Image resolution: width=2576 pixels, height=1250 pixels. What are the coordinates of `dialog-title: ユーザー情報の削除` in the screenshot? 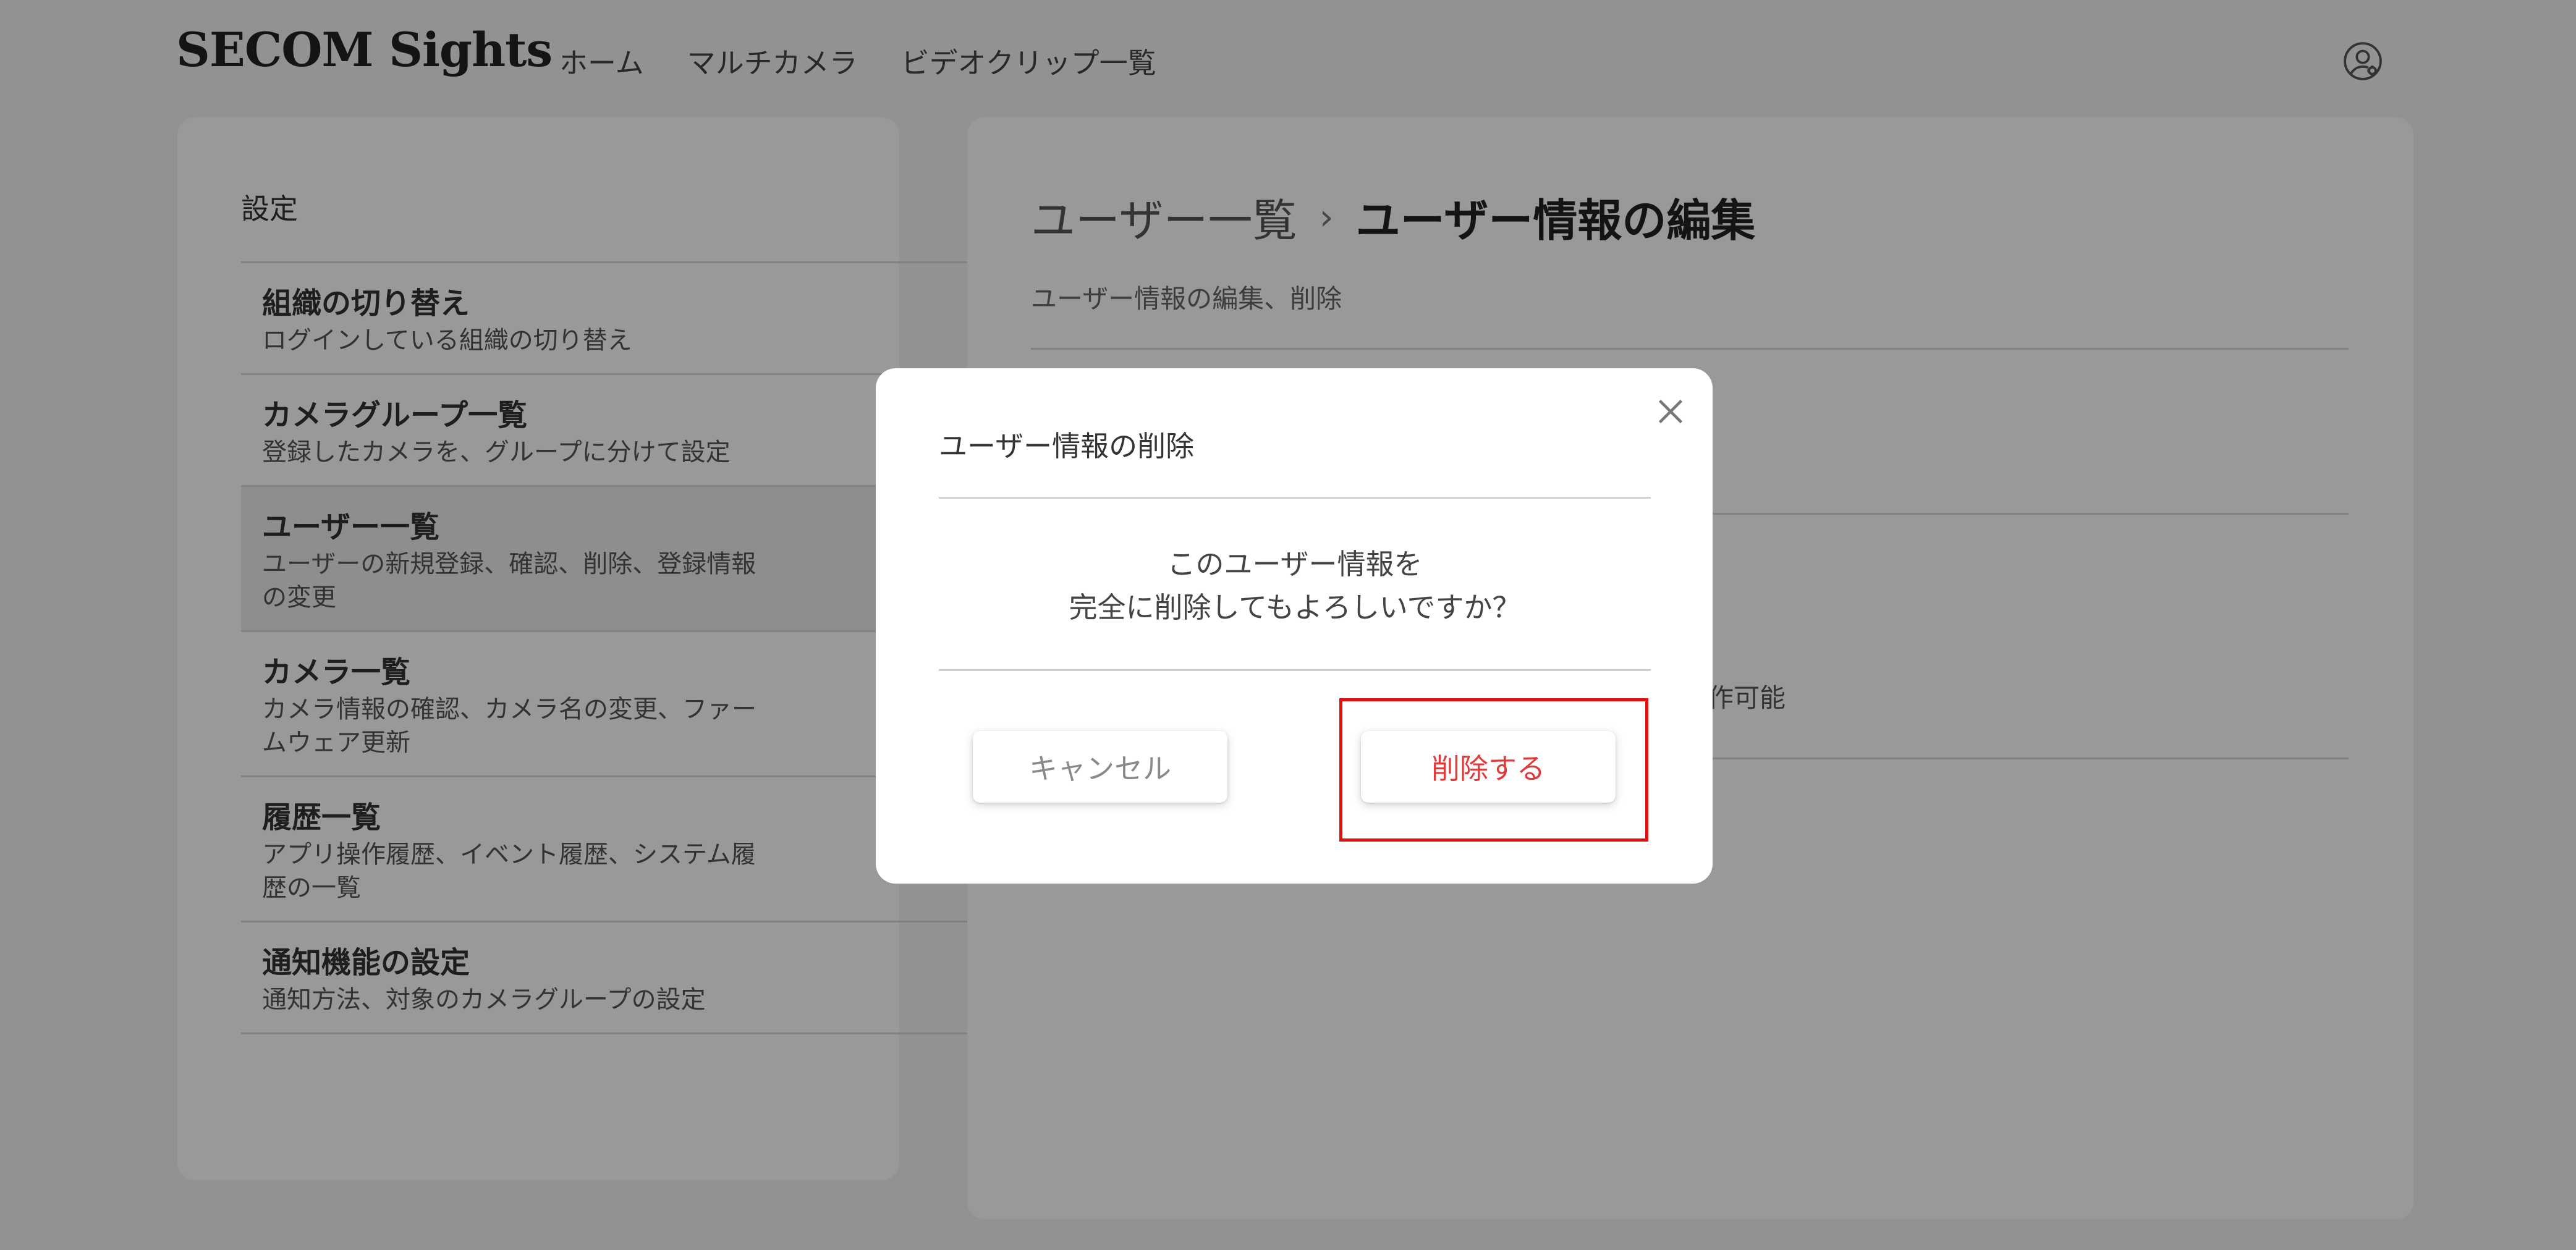 It's located at (1067, 446).